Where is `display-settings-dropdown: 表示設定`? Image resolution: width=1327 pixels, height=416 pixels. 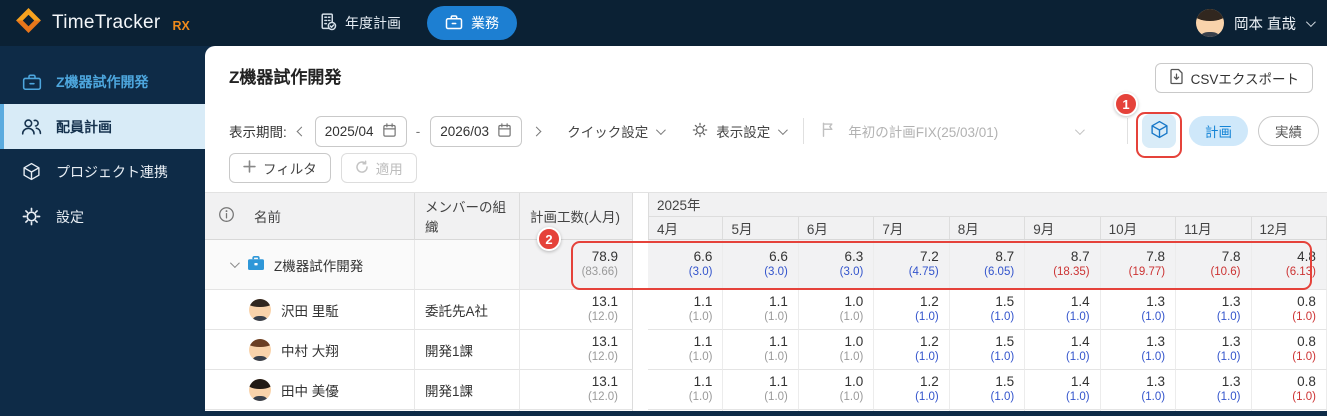
display-settings-dropdown: 表示設定 is located at coordinates (740, 131).